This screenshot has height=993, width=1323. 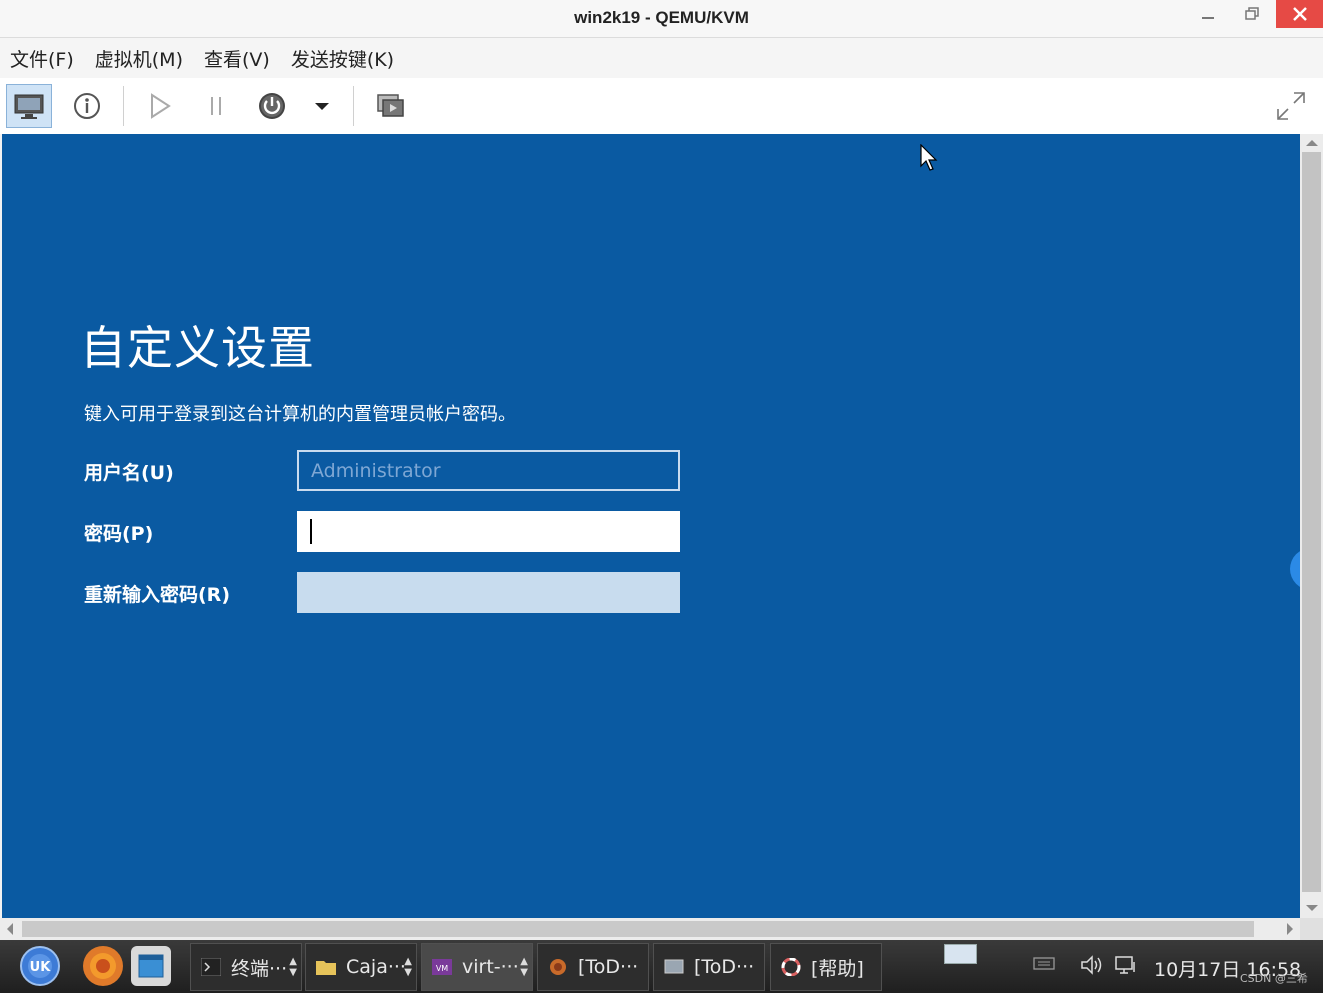 I want to click on menu-view: 查看(V), so click(x=237, y=58).